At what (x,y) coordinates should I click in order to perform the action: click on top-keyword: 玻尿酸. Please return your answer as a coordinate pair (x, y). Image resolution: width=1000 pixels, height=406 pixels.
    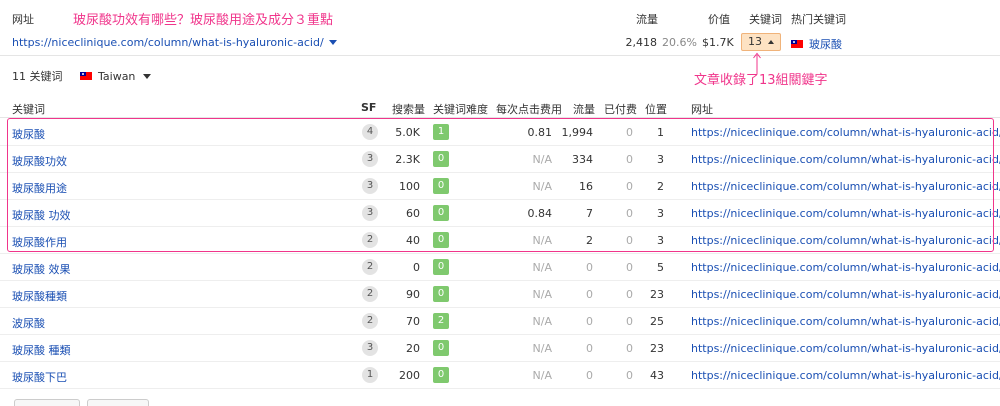
    Looking at the image, I should click on (816, 44).